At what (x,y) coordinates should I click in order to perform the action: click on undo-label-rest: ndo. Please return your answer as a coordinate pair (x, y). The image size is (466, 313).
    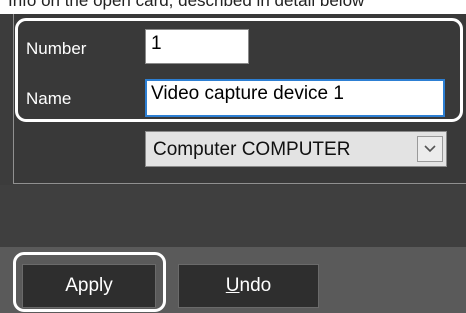
    Looking at the image, I should click on (255, 285).